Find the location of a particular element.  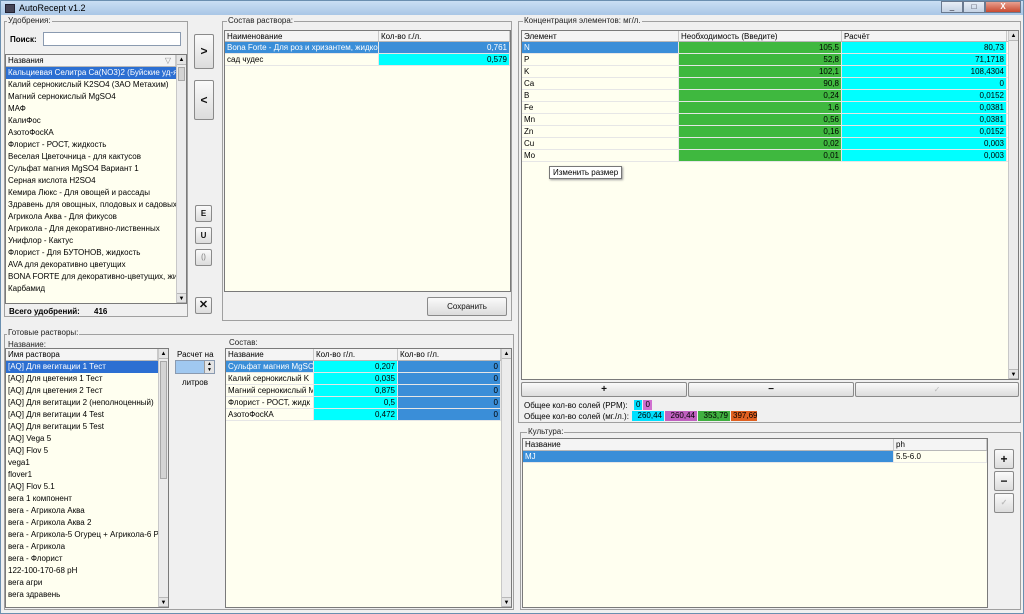

fertilizer-item: АзотоФосКА is located at coordinates (91, 133).